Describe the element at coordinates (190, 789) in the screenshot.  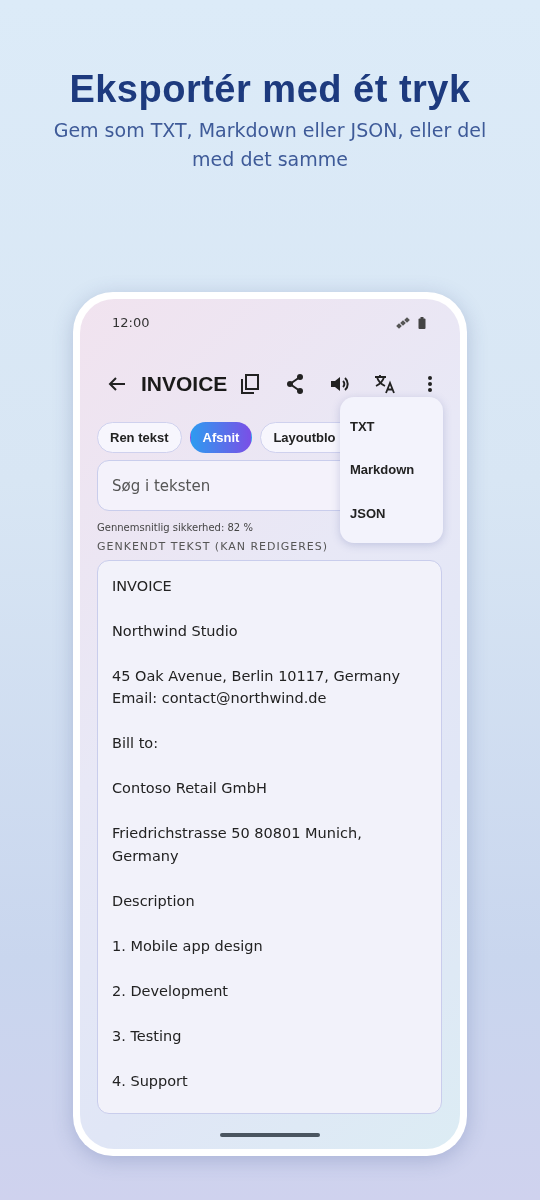
I see `text-line: Contoso Retail GmbH` at that location.